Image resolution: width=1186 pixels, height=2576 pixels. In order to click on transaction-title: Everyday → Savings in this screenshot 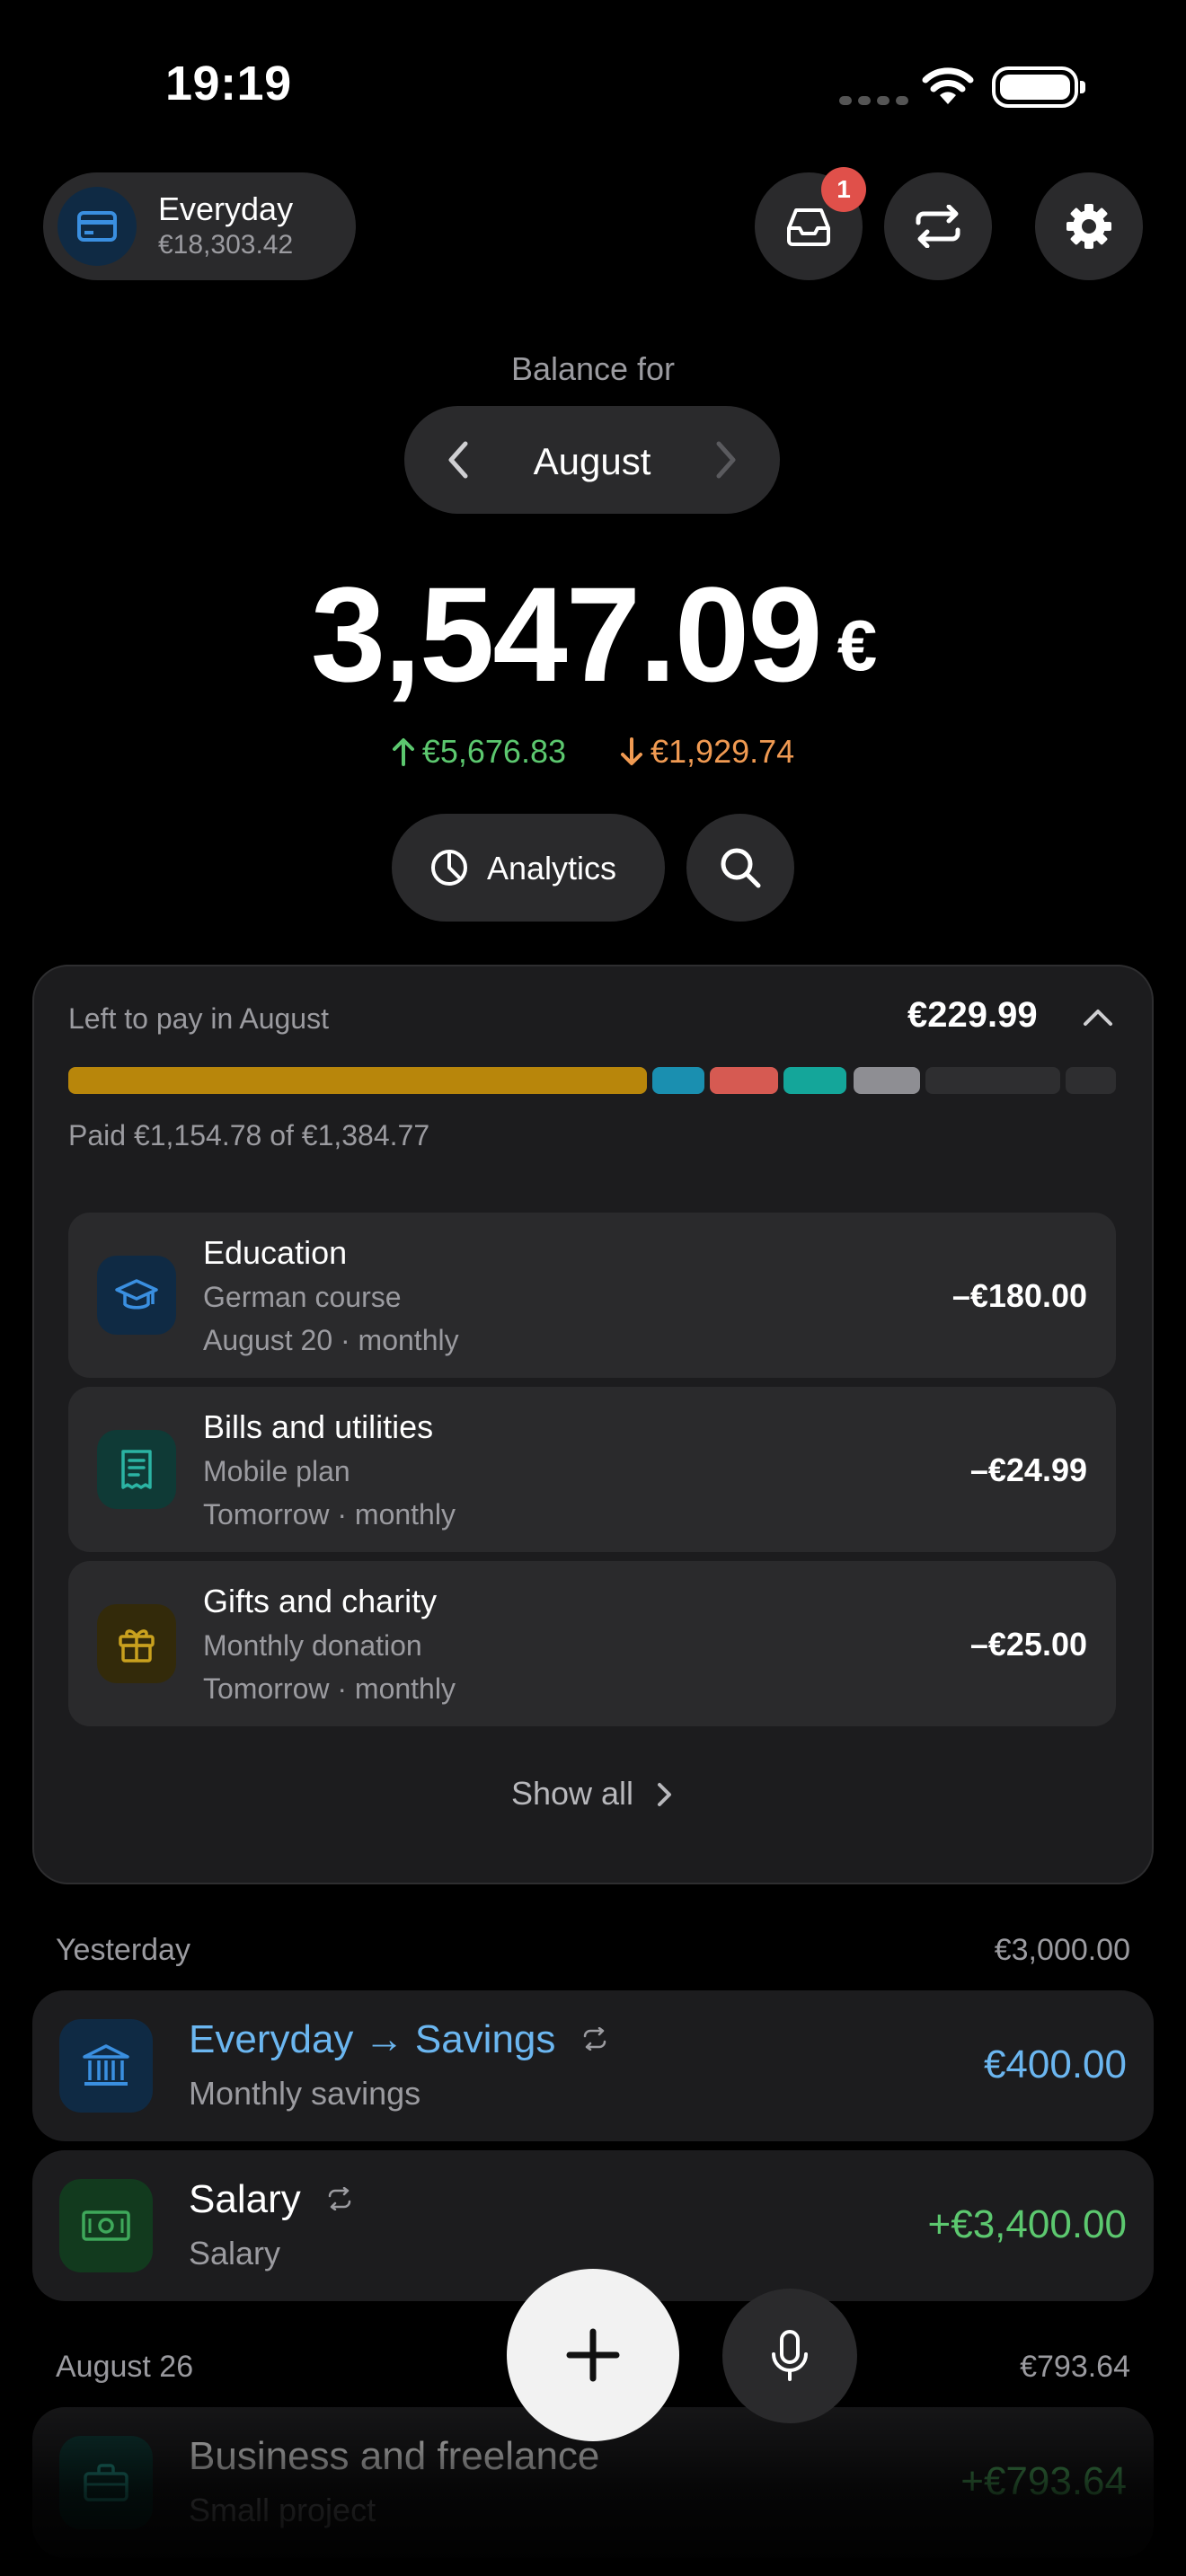, I will do `click(398, 2039)`.